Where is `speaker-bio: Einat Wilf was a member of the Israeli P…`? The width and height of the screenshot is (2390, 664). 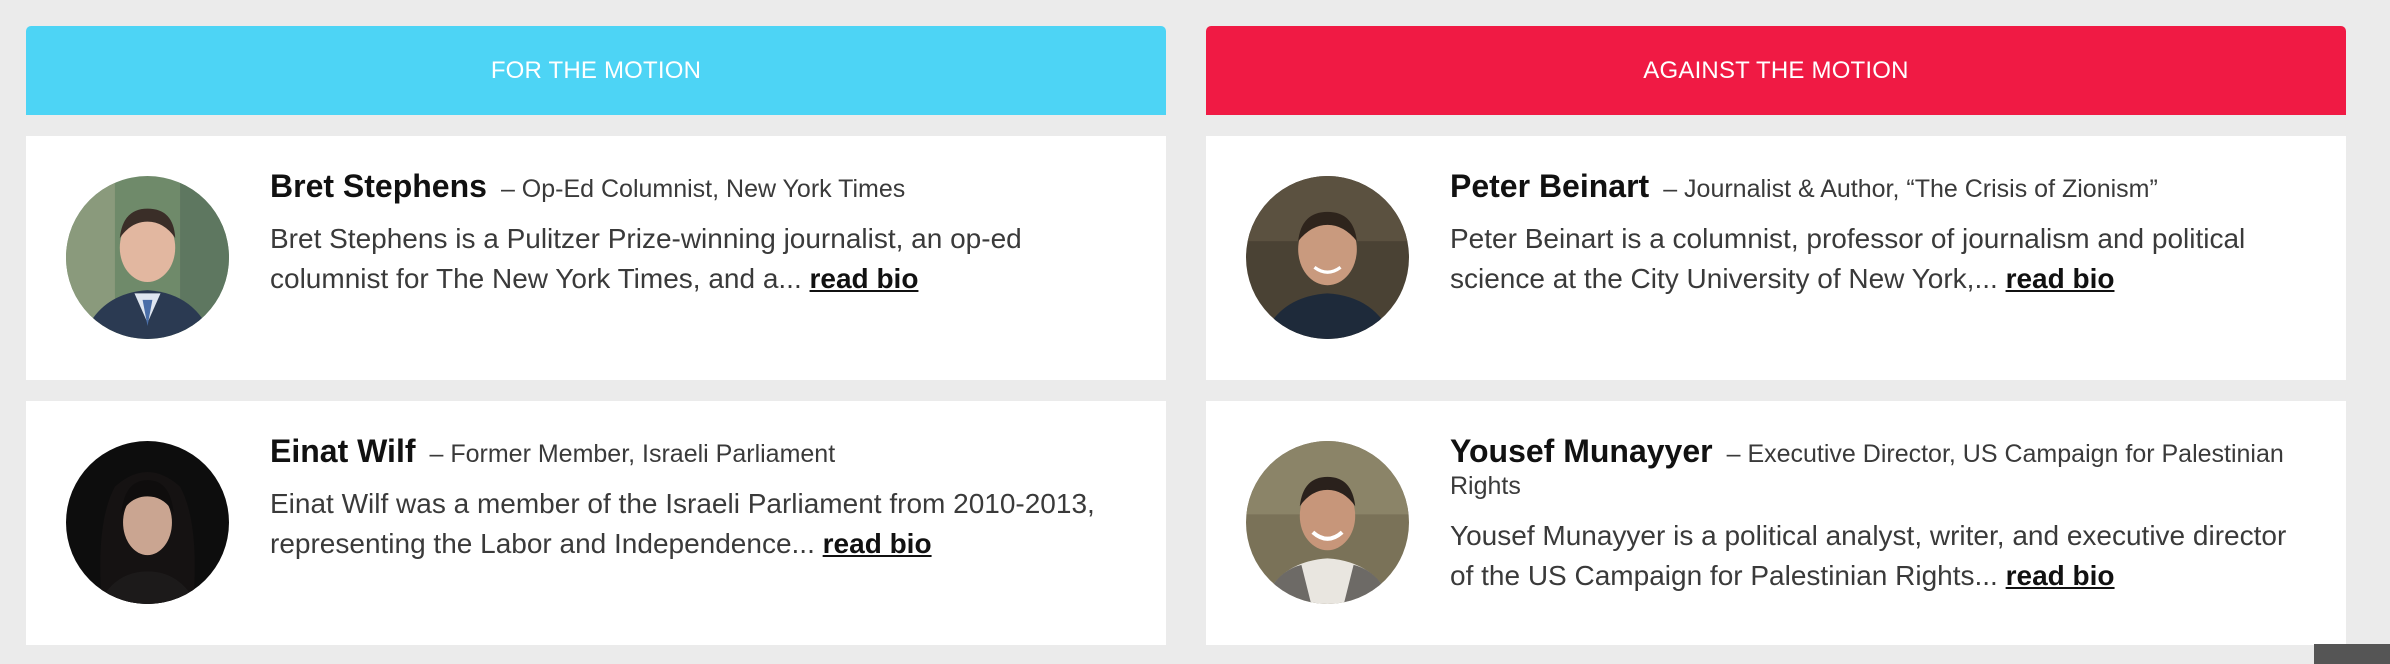 speaker-bio: Einat Wilf was a member of the Israeli P… is located at coordinates (682, 523).